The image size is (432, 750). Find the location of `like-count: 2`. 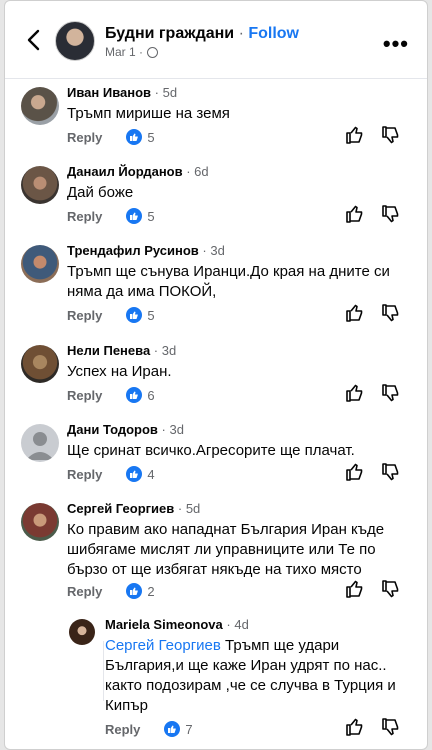

like-count: 2 is located at coordinates (151, 591).